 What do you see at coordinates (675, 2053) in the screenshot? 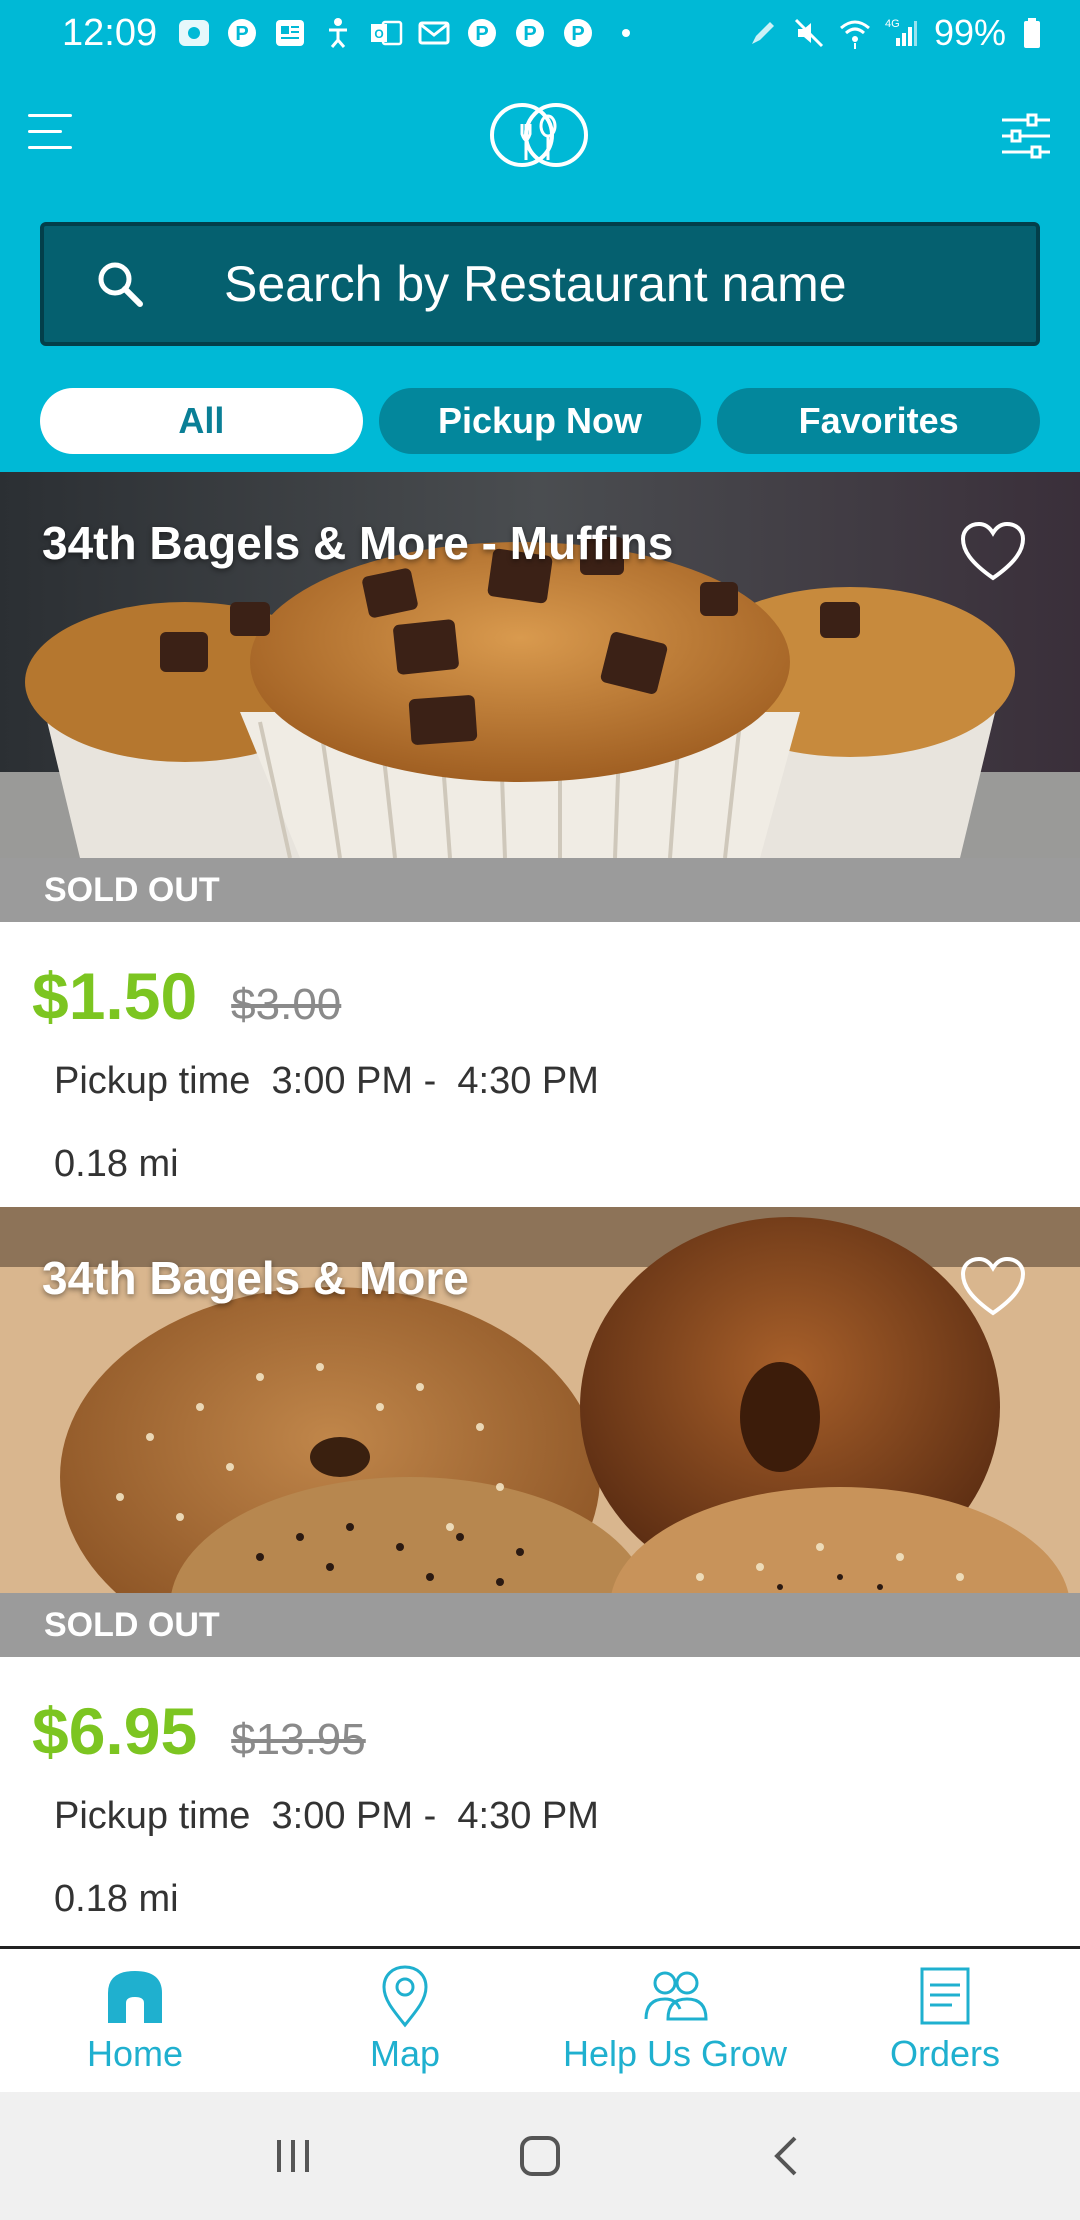
I see `nav-help-us-grow-label: Help Us Grow` at bounding box center [675, 2053].